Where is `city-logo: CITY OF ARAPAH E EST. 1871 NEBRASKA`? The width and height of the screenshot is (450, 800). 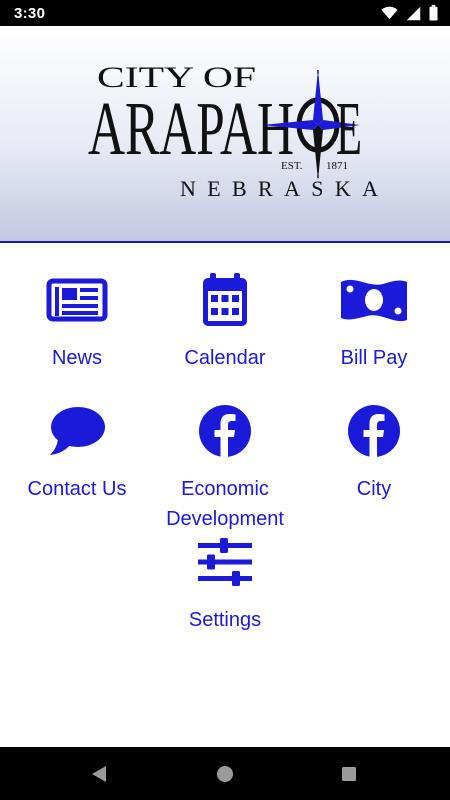
city-logo: CITY OF ARAPAH E EST. 1871 NEBRASKA is located at coordinates (233, 131).